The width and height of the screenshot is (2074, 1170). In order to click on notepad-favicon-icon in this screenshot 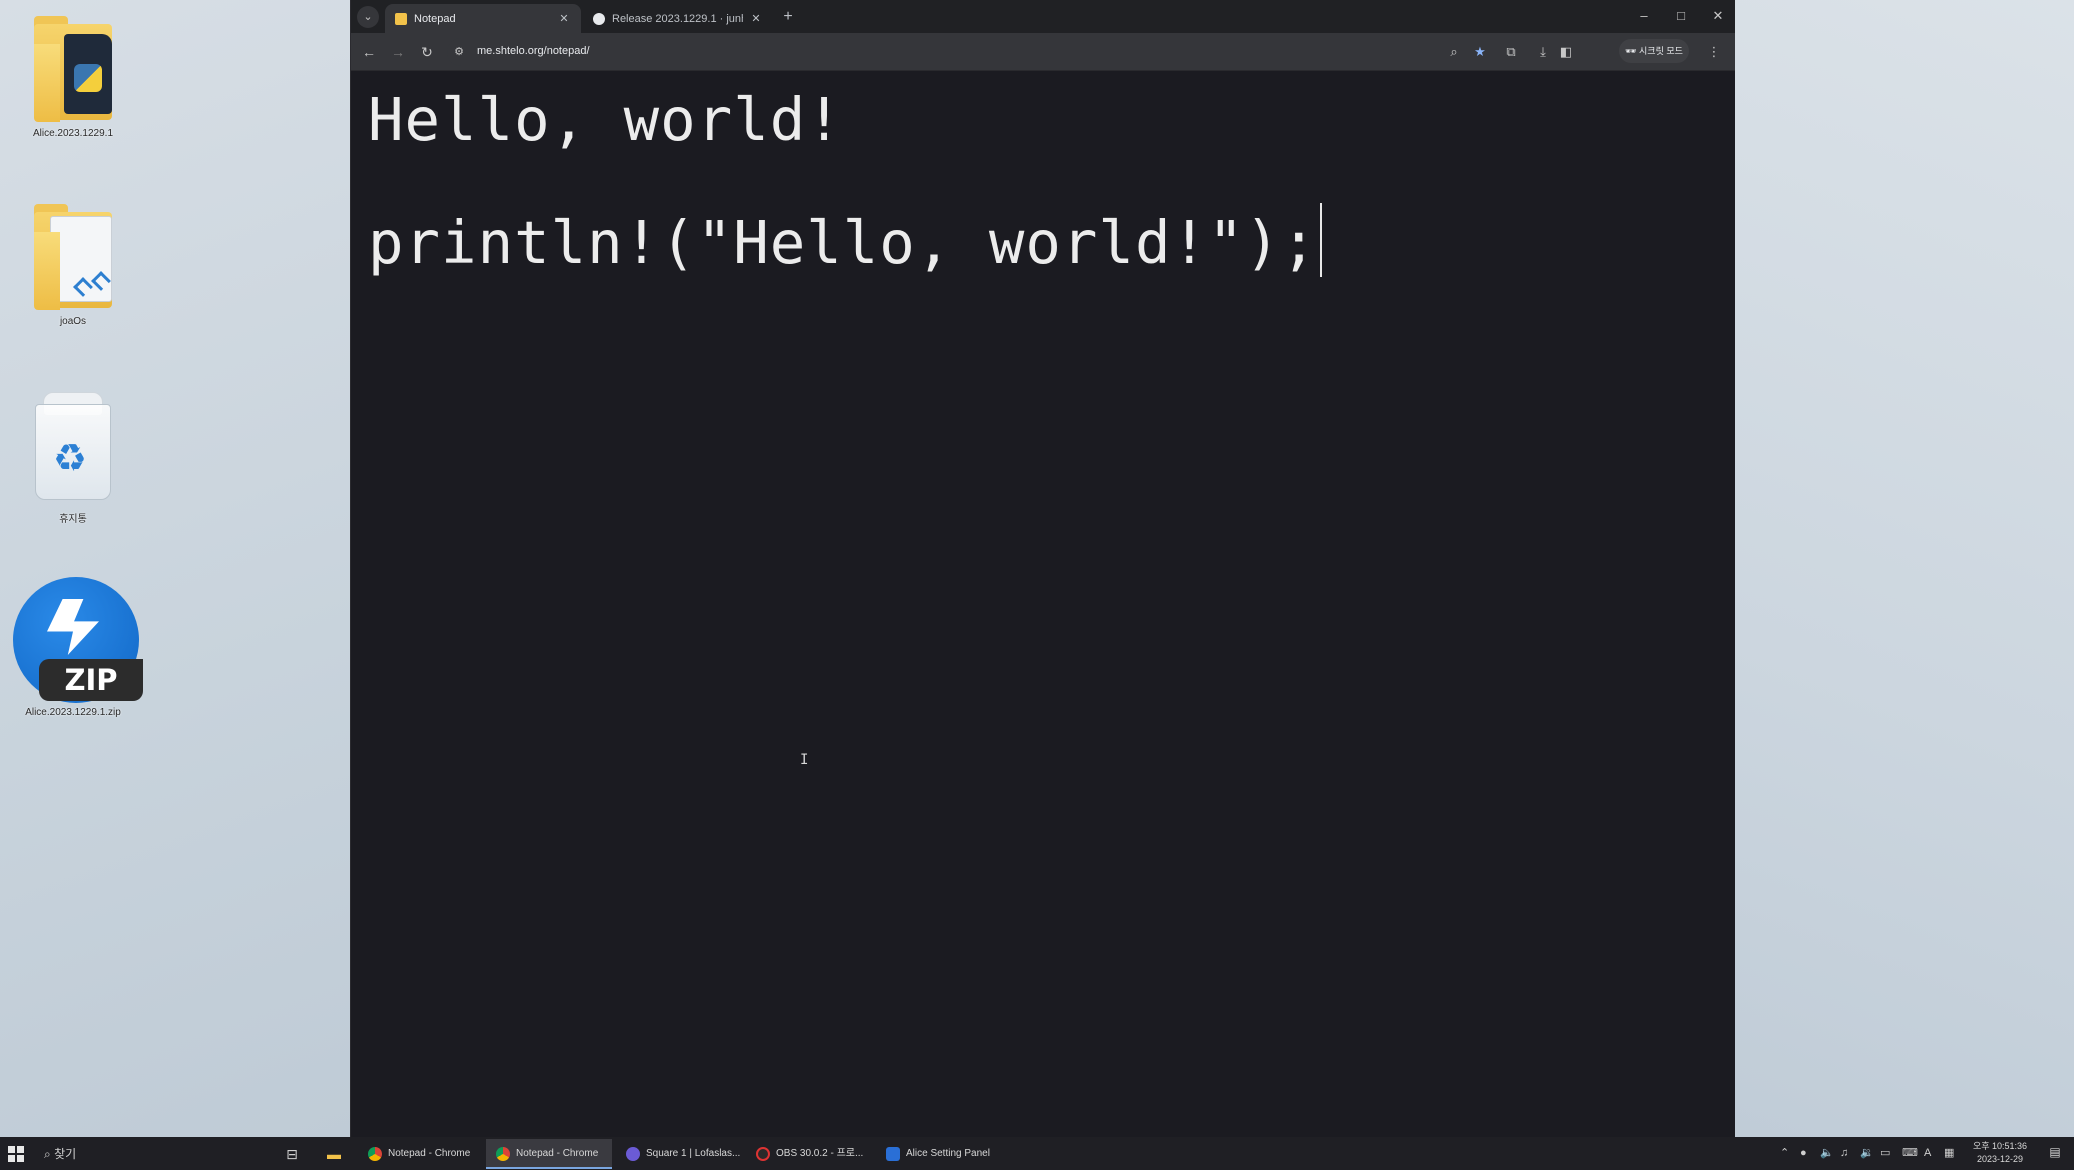, I will do `click(401, 18)`.